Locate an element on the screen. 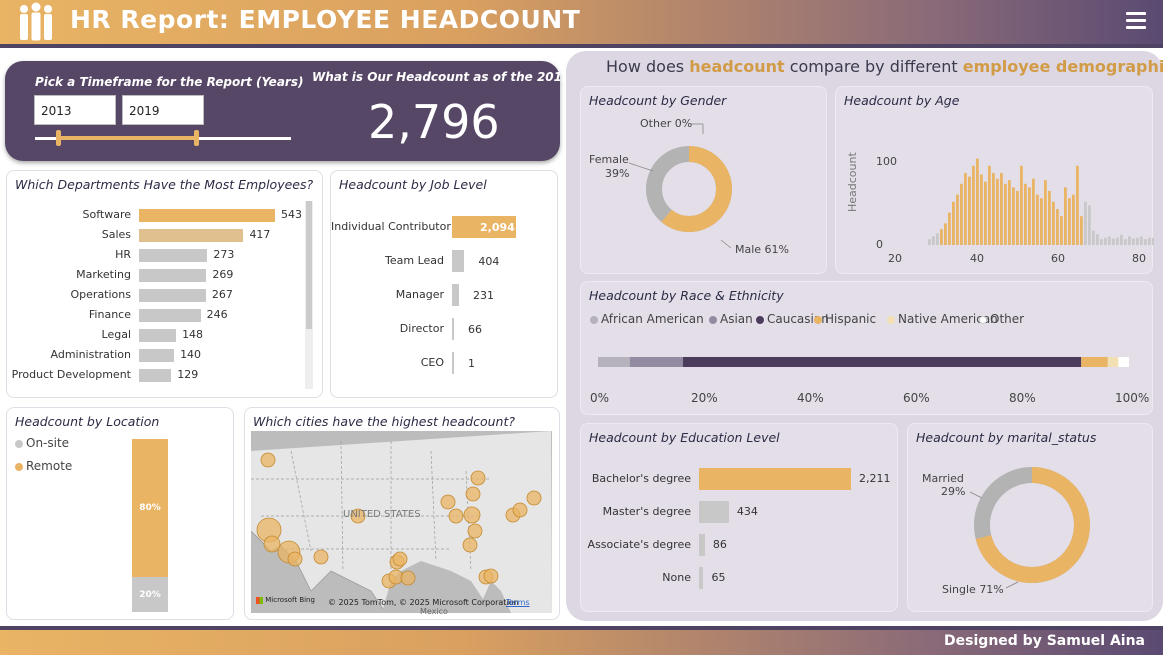 Image resolution: width=1163 pixels, height=655 pixels. legend-remote: Remote is located at coordinates (43, 466).